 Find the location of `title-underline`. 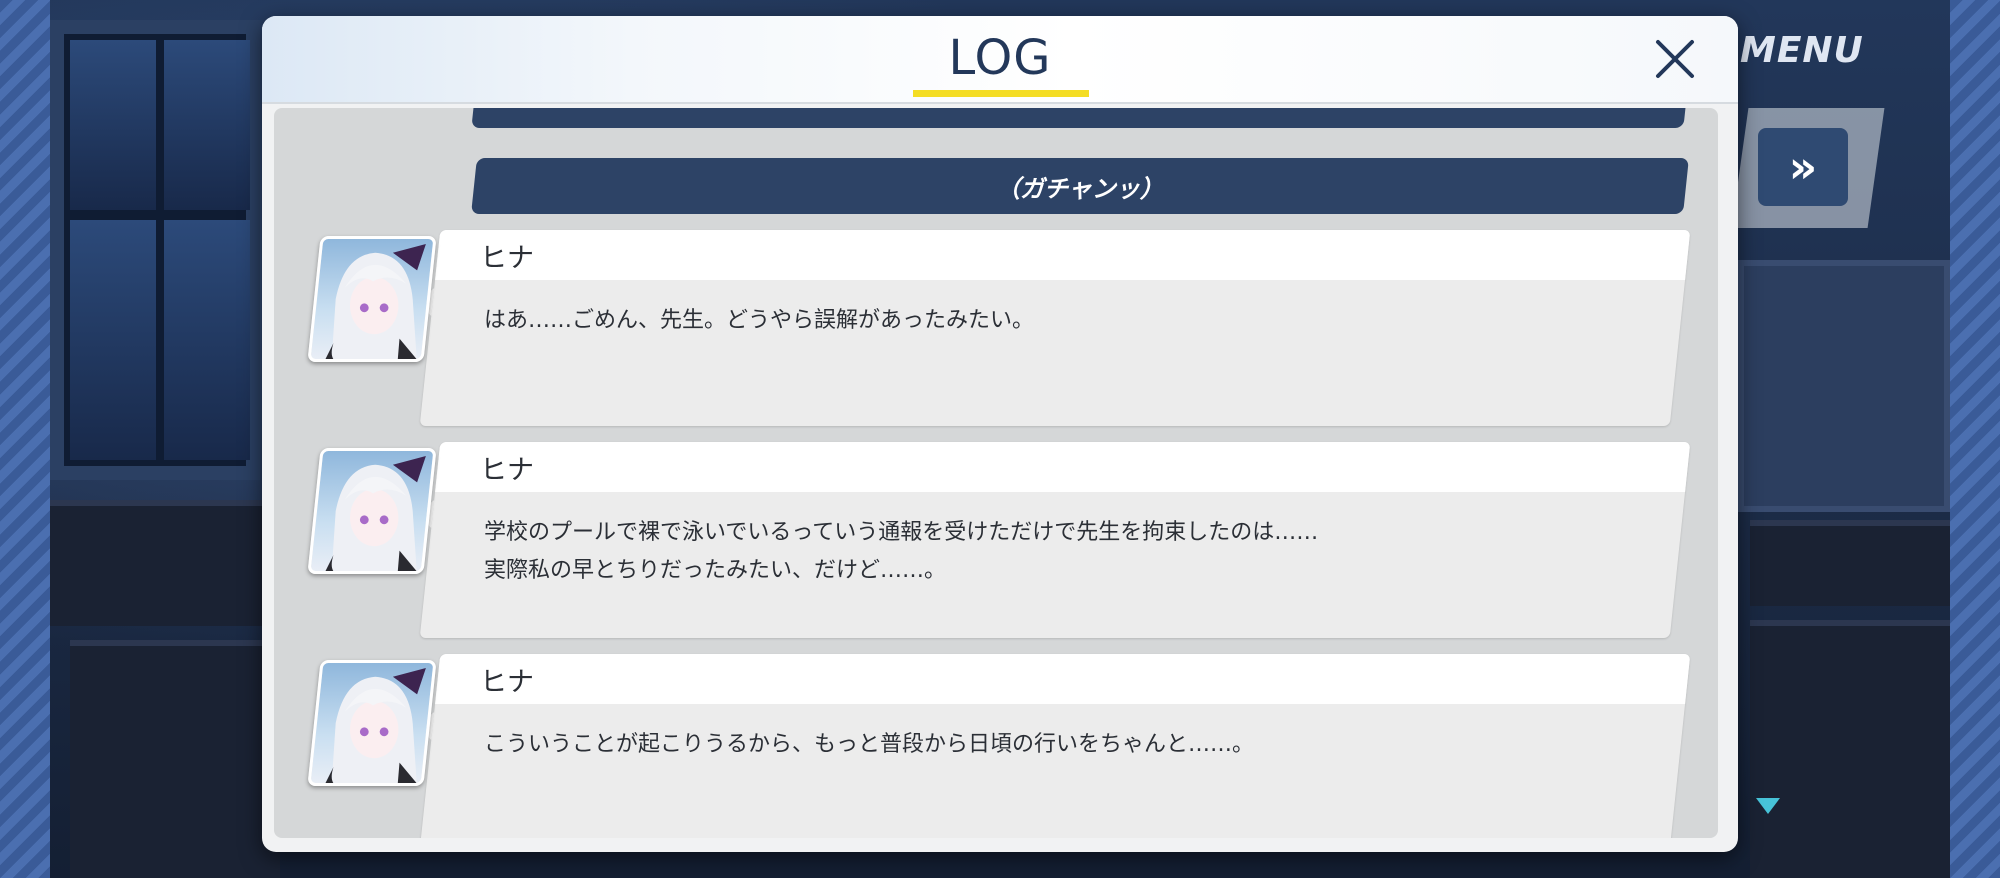

title-underline is located at coordinates (1001, 93).